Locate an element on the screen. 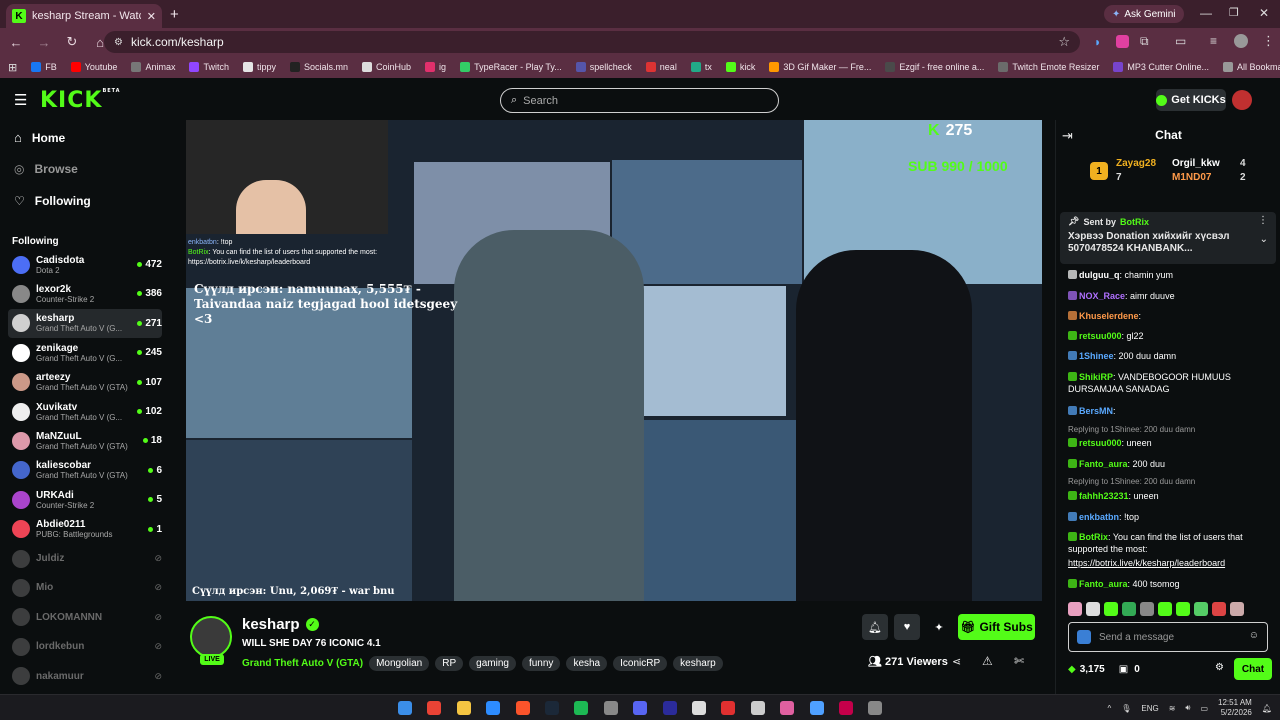 This screenshot has width=1280, height=720. tag-chip: funny is located at coordinates (541, 663).